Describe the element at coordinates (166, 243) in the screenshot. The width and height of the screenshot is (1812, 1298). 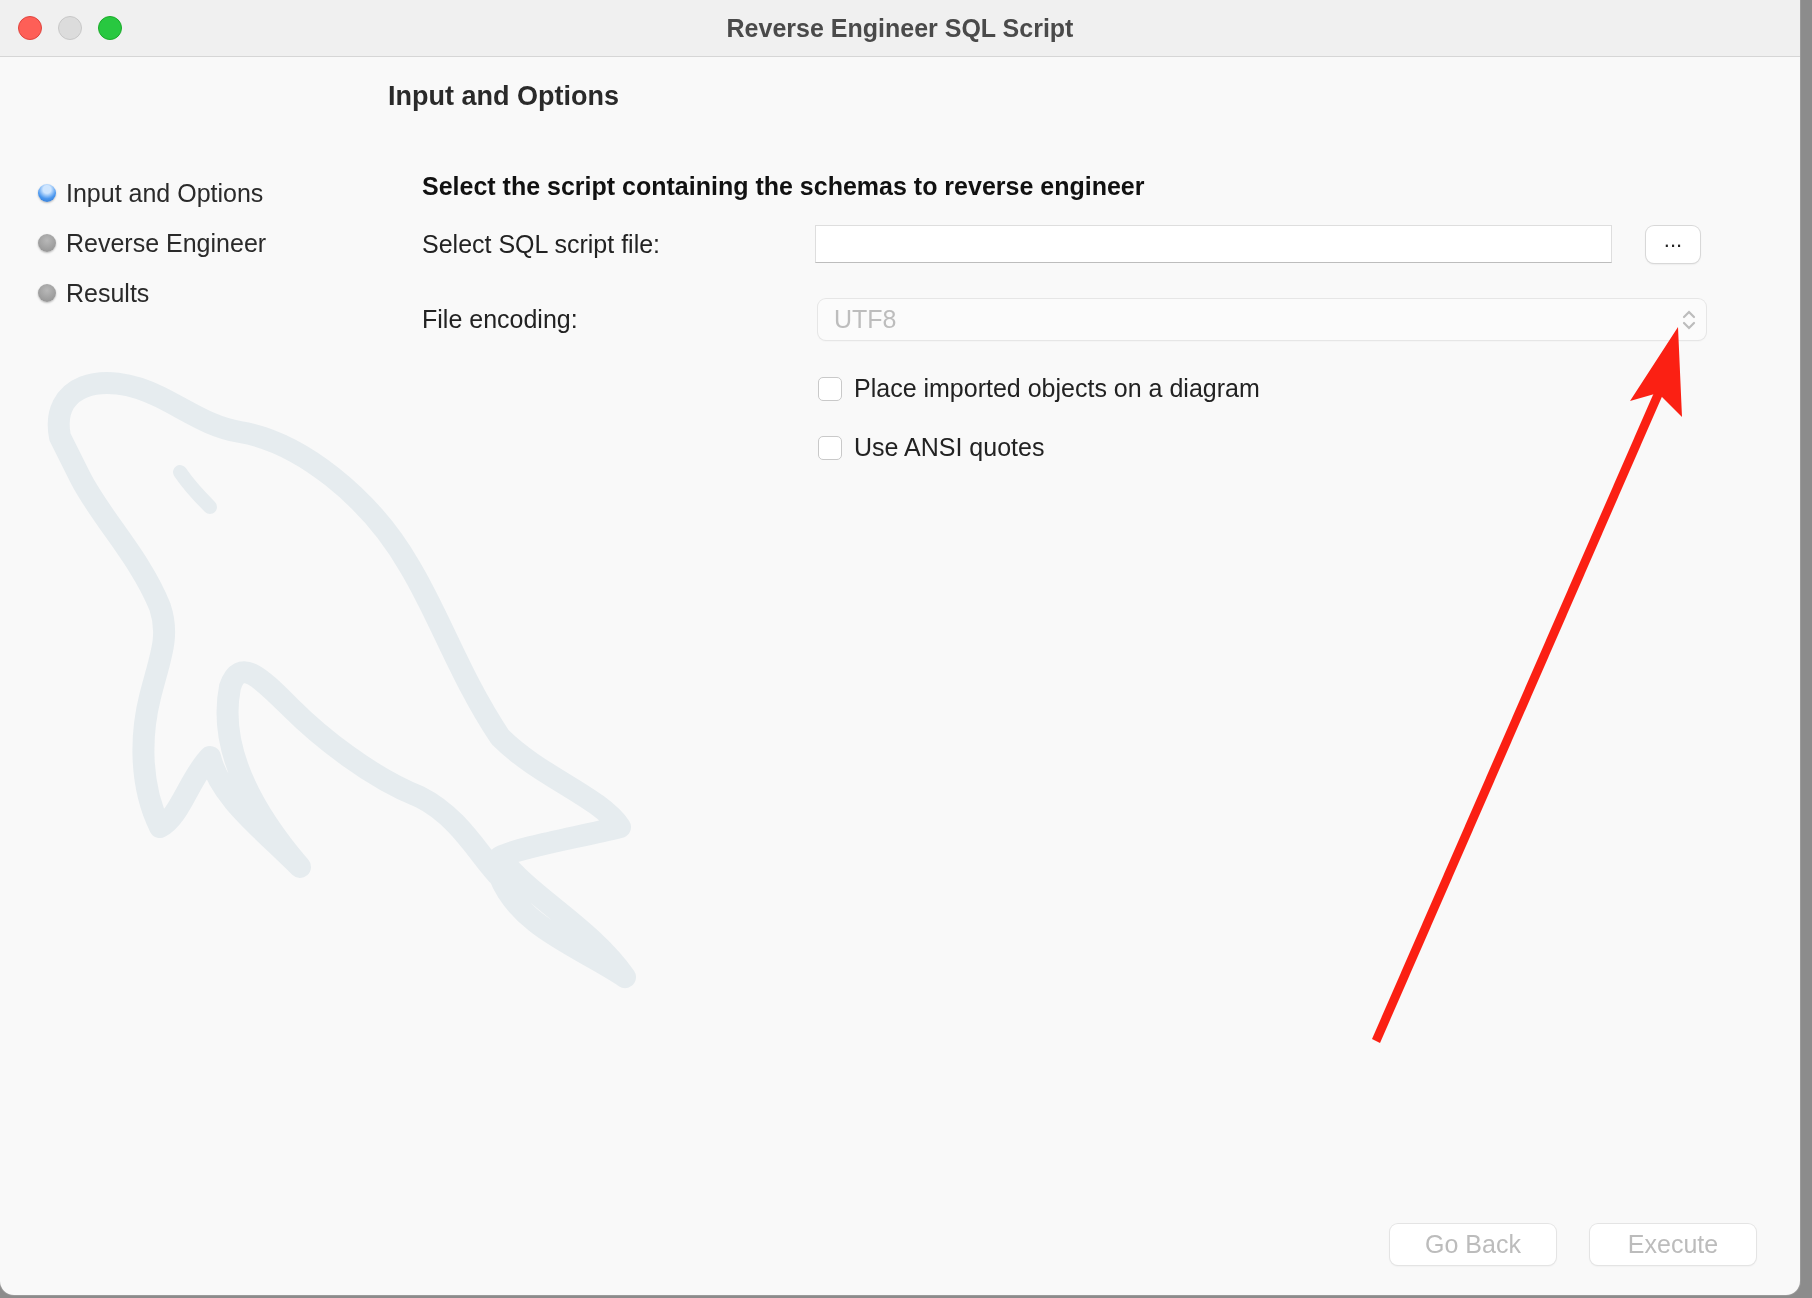
I see `step-label: Reverse Engineer` at that location.